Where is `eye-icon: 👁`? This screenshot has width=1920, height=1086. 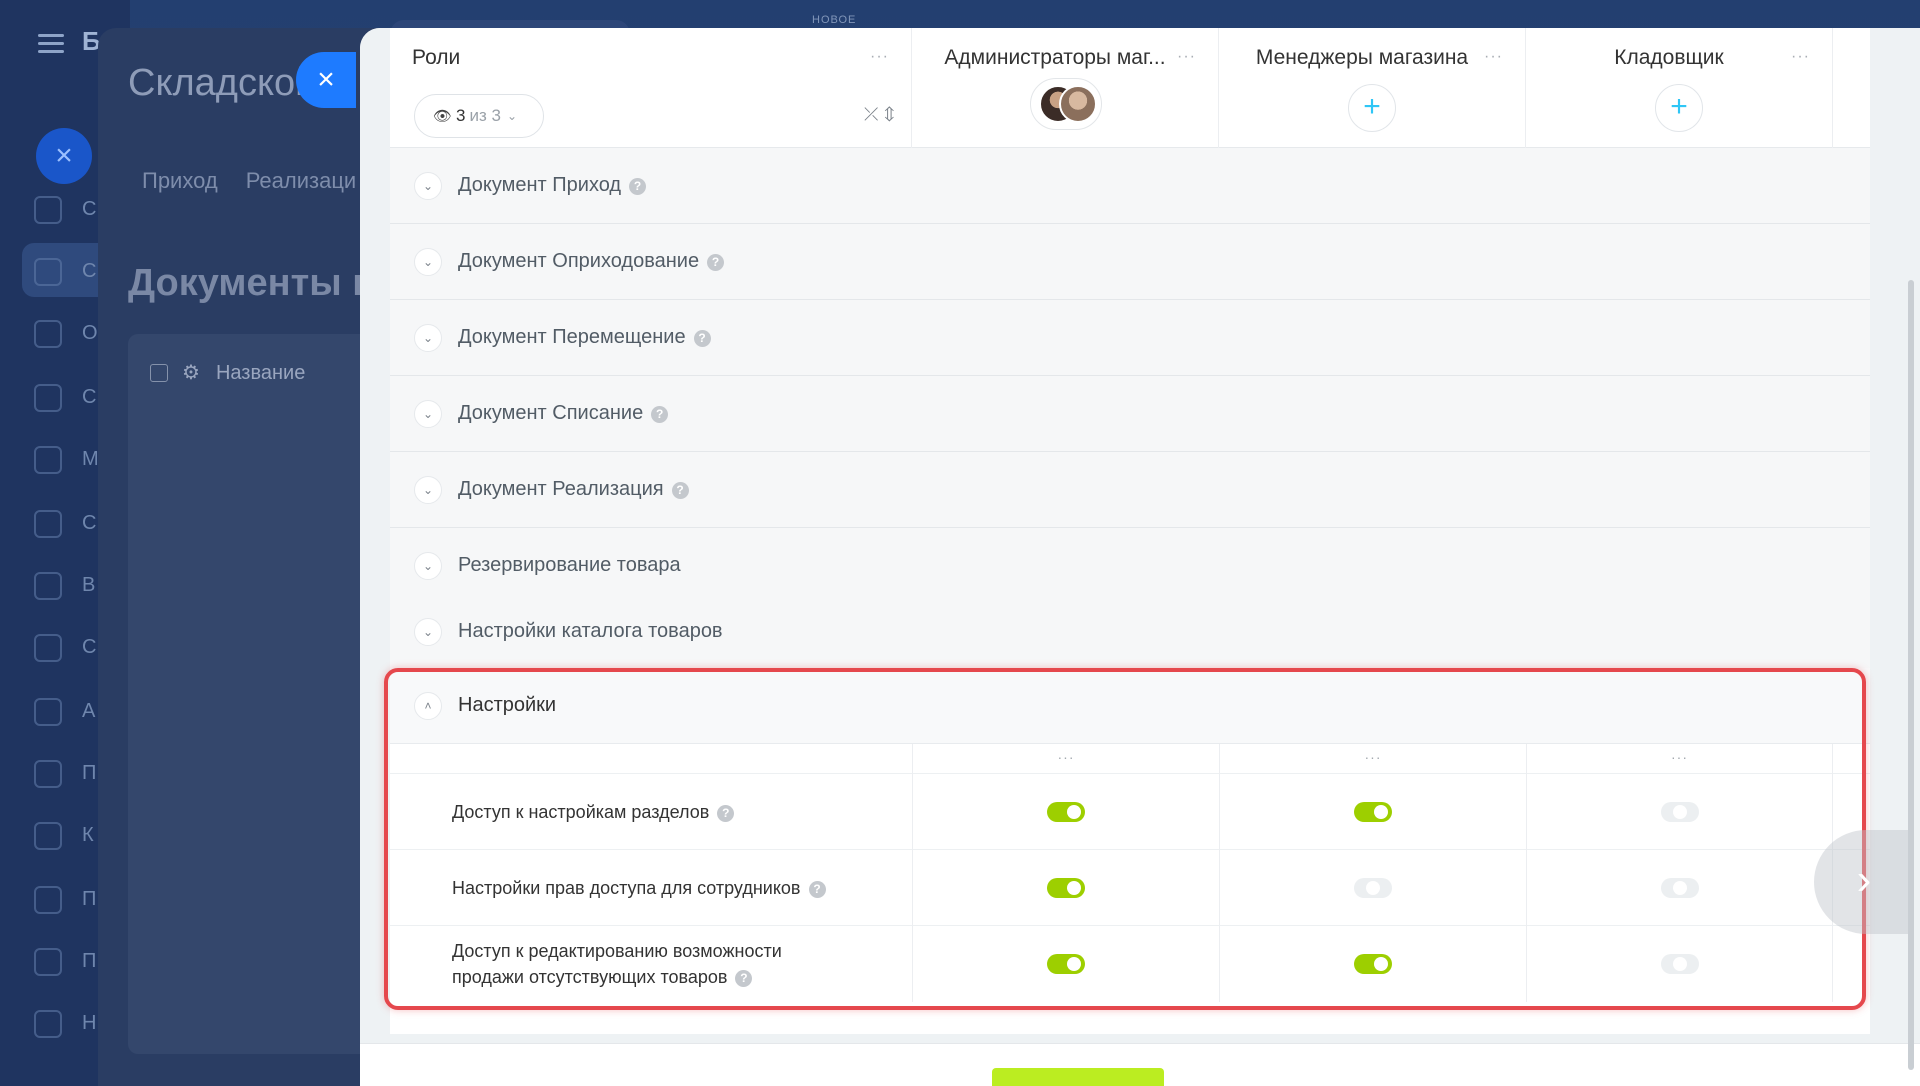
eye-icon: 👁 is located at coordinates (443, 116).